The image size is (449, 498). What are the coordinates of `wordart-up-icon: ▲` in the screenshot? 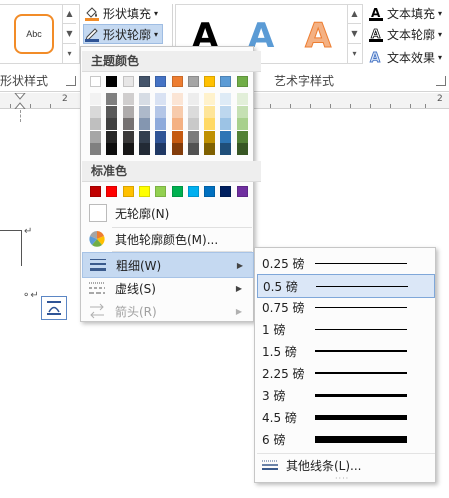 It's located at (354, 14).